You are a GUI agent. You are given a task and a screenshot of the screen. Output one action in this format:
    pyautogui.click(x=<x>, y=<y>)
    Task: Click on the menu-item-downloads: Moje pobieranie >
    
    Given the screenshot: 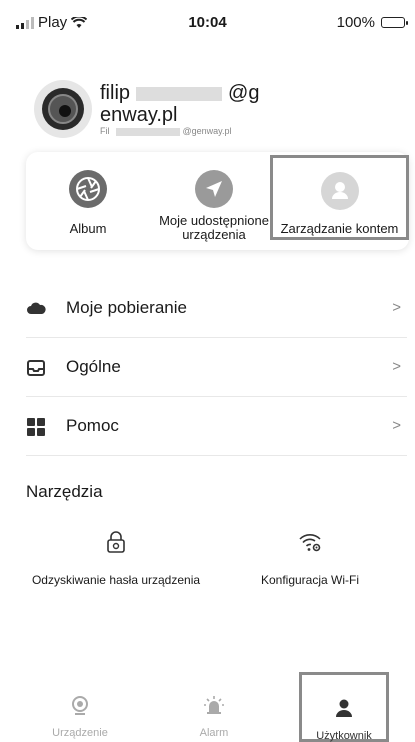 What is the action you would take?
    pyautogui.click(x=207, y=309)
    